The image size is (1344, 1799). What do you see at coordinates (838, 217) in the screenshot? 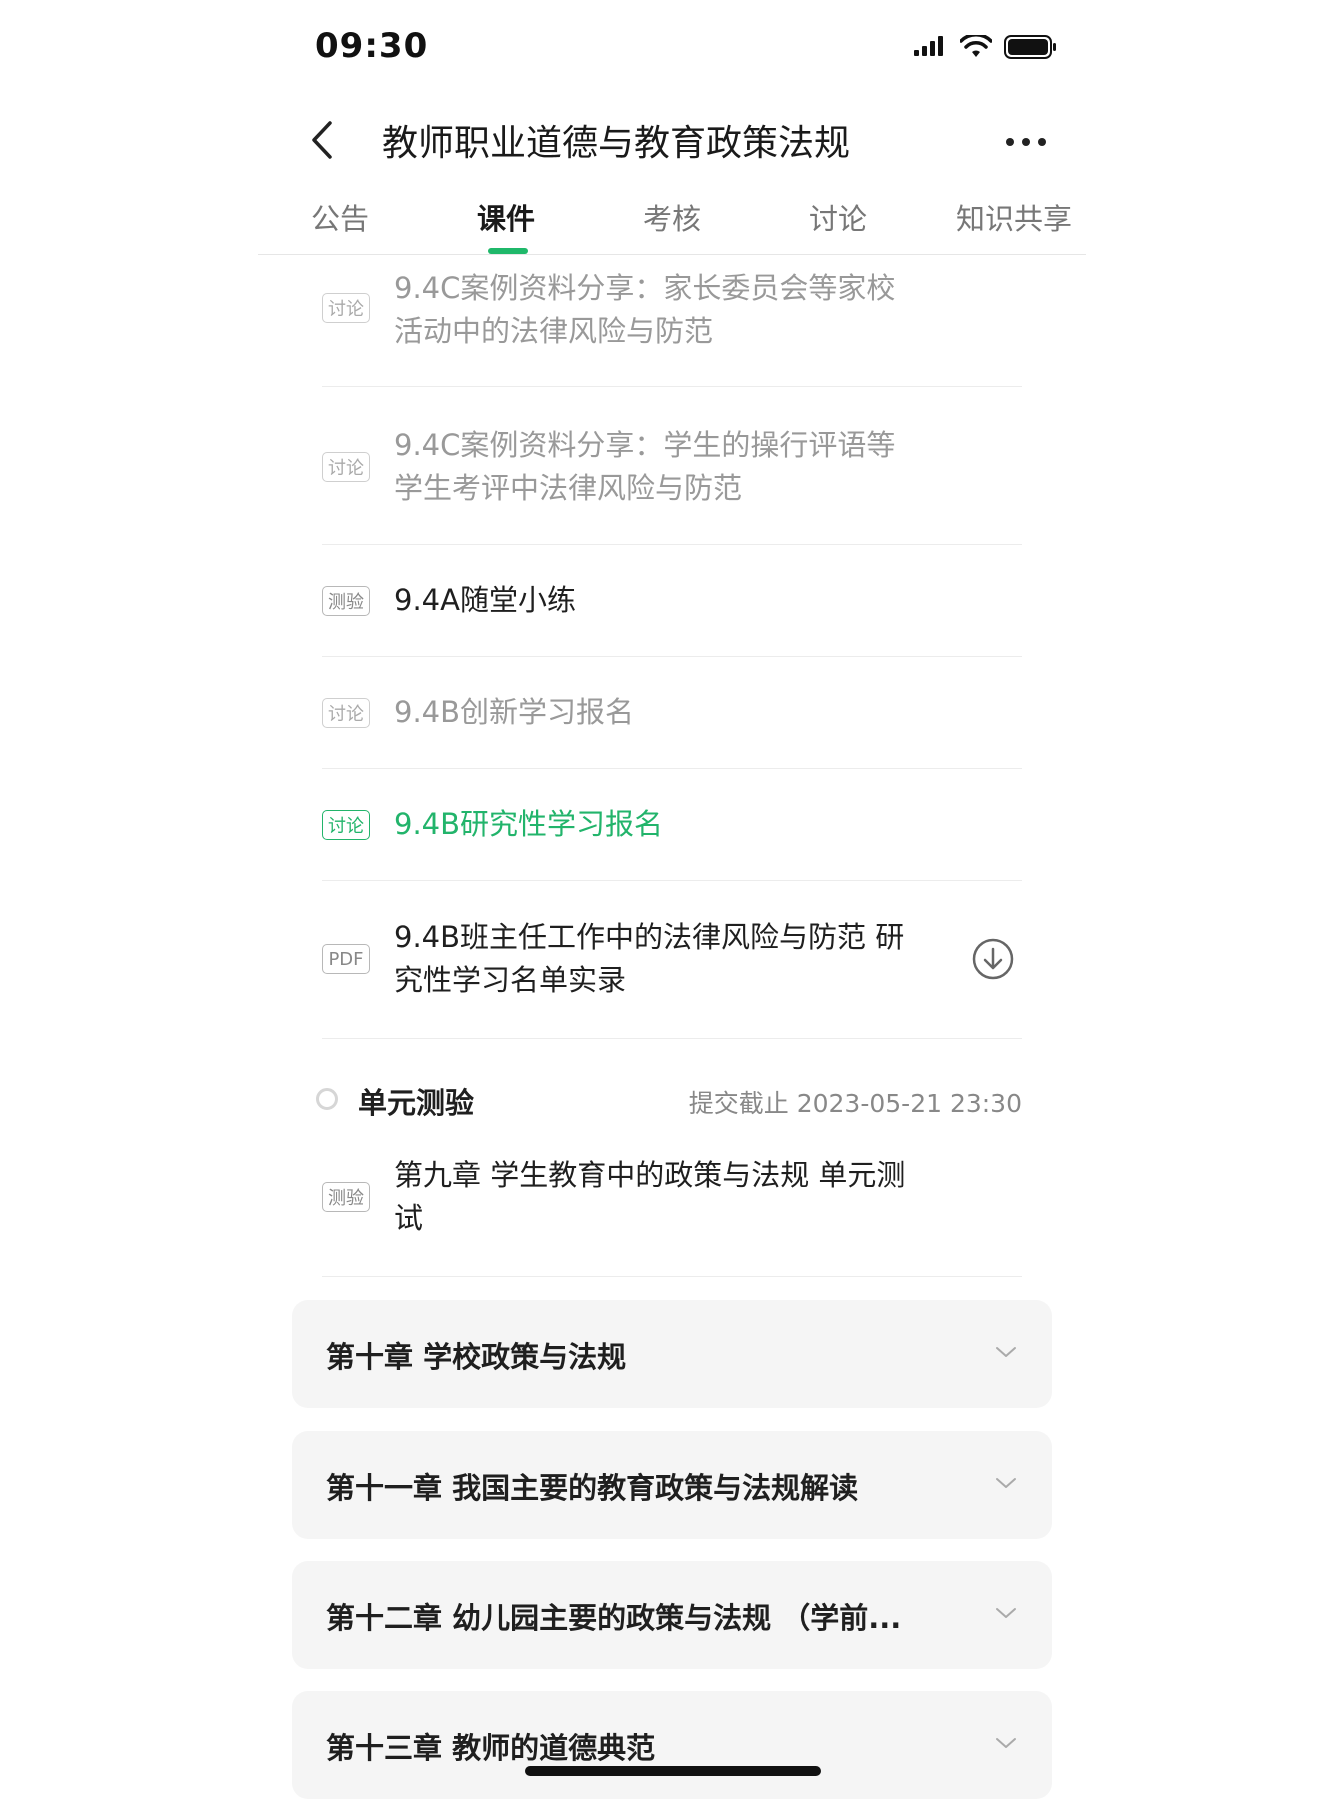
I see `tab-discussion: 讨论` at bounding box center [838, 217].